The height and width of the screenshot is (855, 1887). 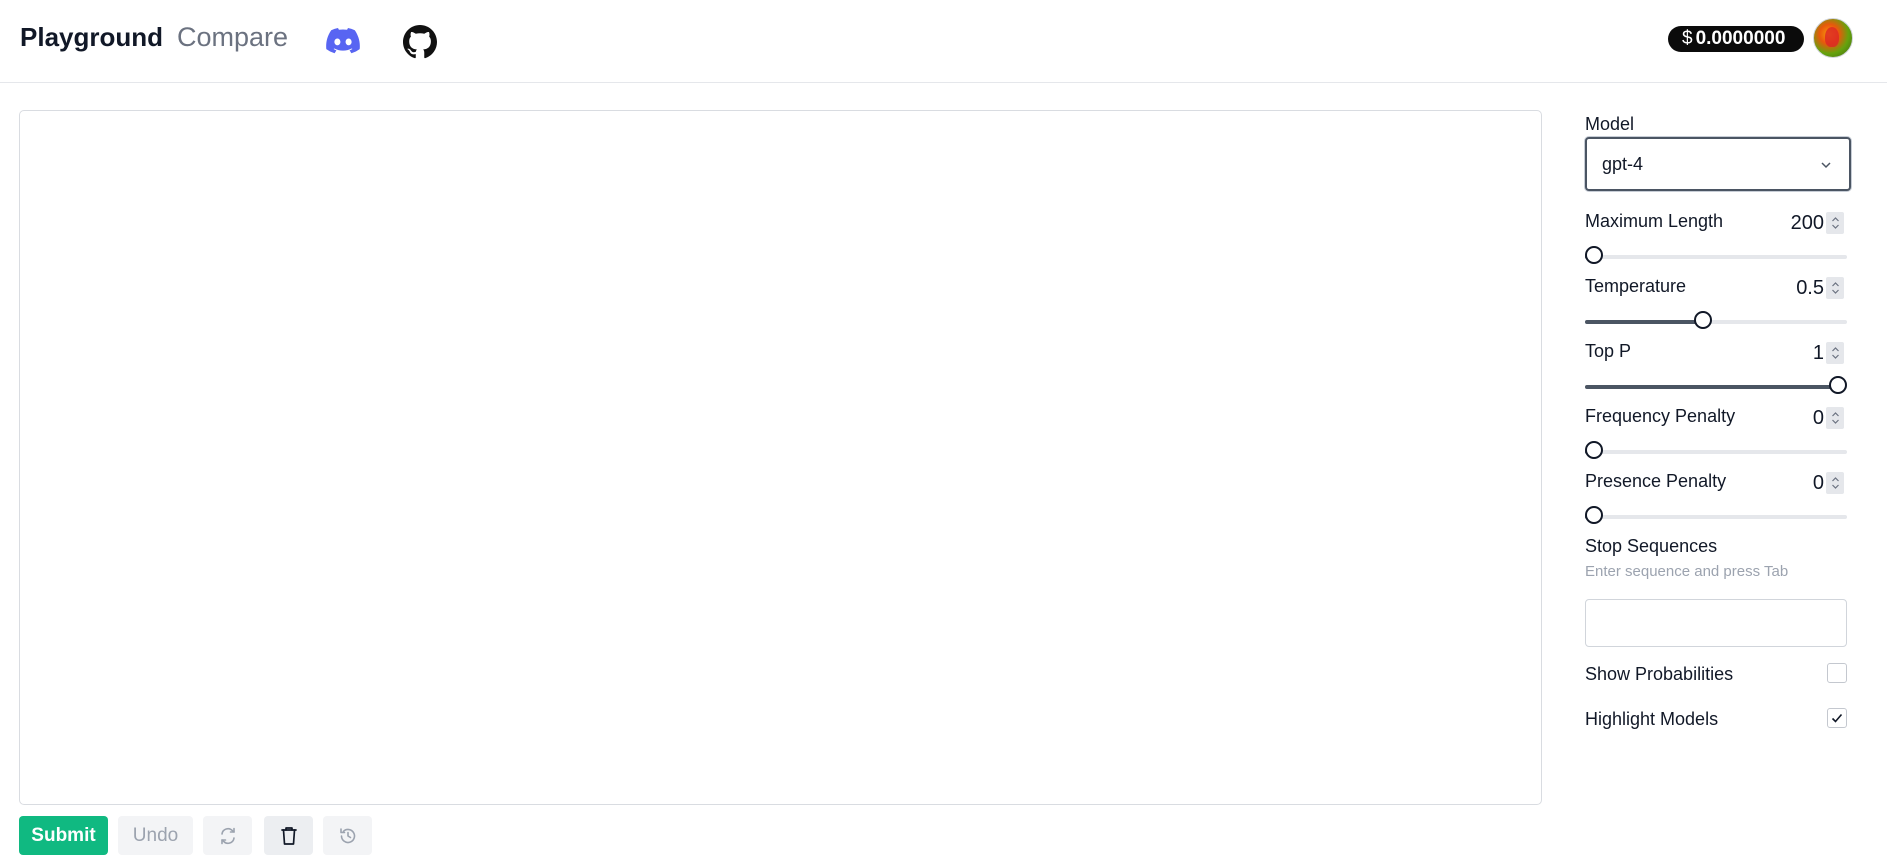 What do you see at coordinates (1833, 38) in the screenshot?
I see `avatar` at bounding box center [1833, 38].